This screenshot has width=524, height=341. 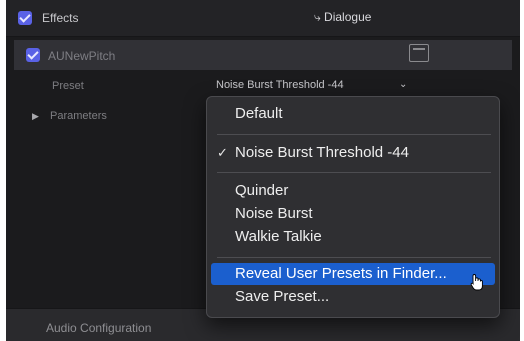 What do you see at coordinates (25, 18) in the screenshot?
I see `effects-checkbox` at bounding box center [25, 18].